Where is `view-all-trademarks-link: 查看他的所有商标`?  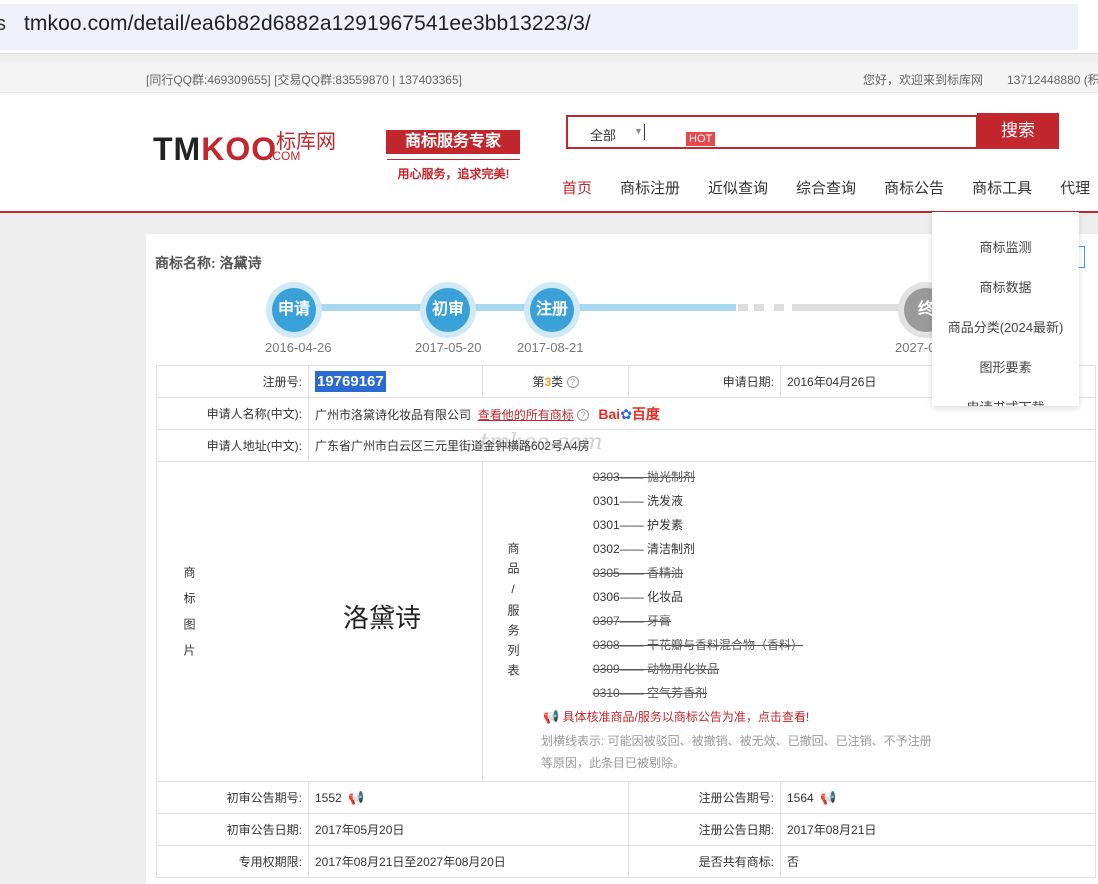
view-all-trademarks-link: 查看他的所有商标 is located at coordinates (526, 415).